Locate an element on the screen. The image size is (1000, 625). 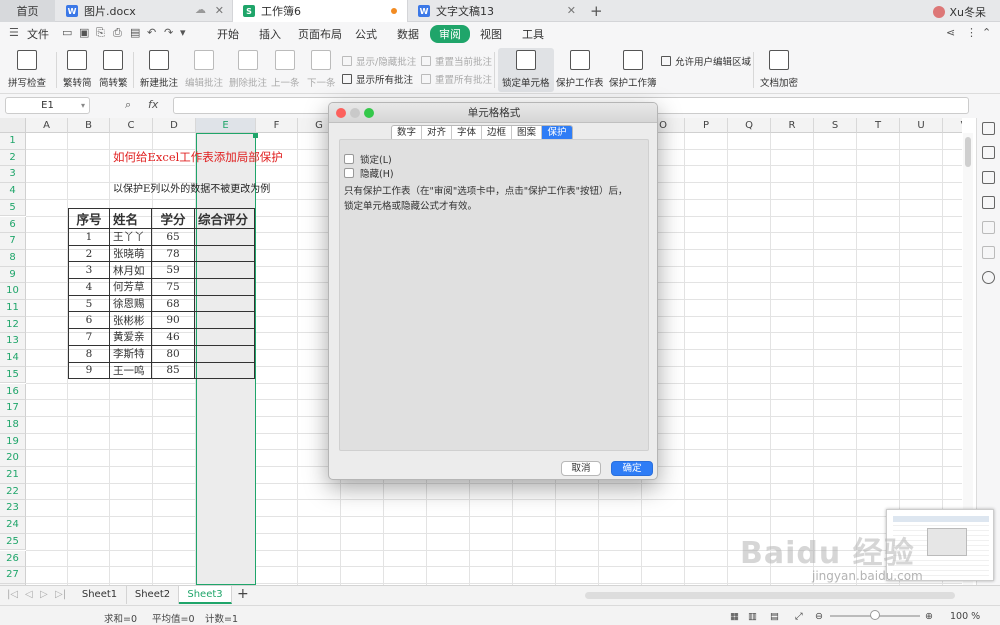
column-header-v: V is located at coordinates (952, 125).